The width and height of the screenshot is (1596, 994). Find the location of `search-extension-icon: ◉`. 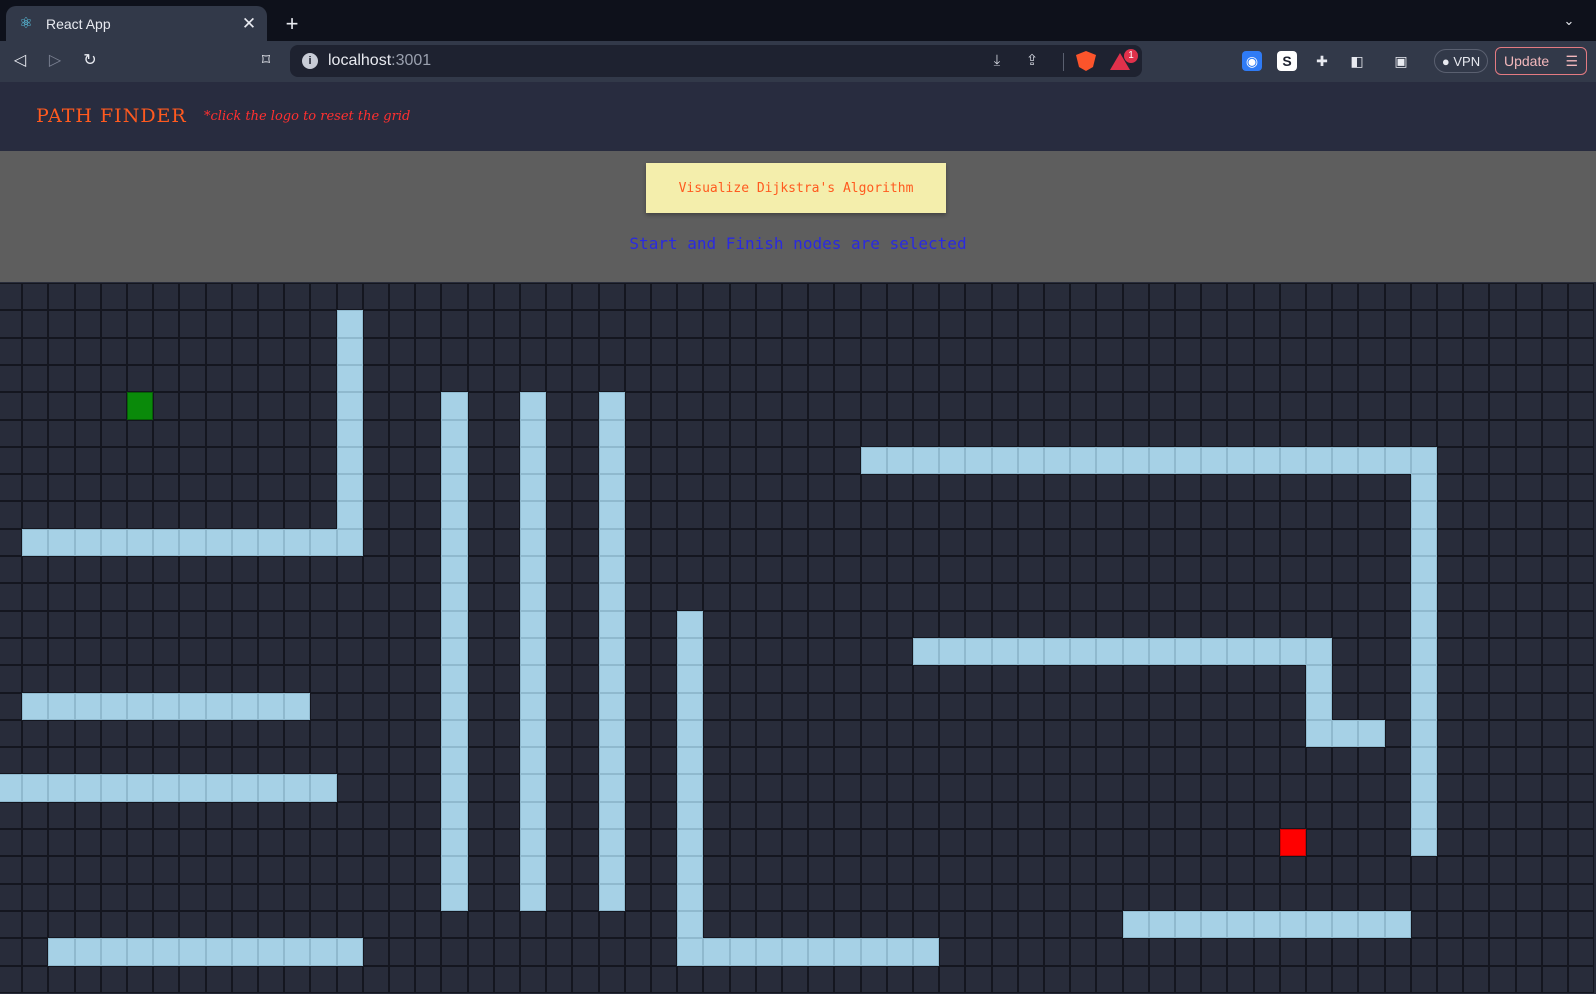

search-extension-icon: ◉ is located at coordinates (1252, 61).